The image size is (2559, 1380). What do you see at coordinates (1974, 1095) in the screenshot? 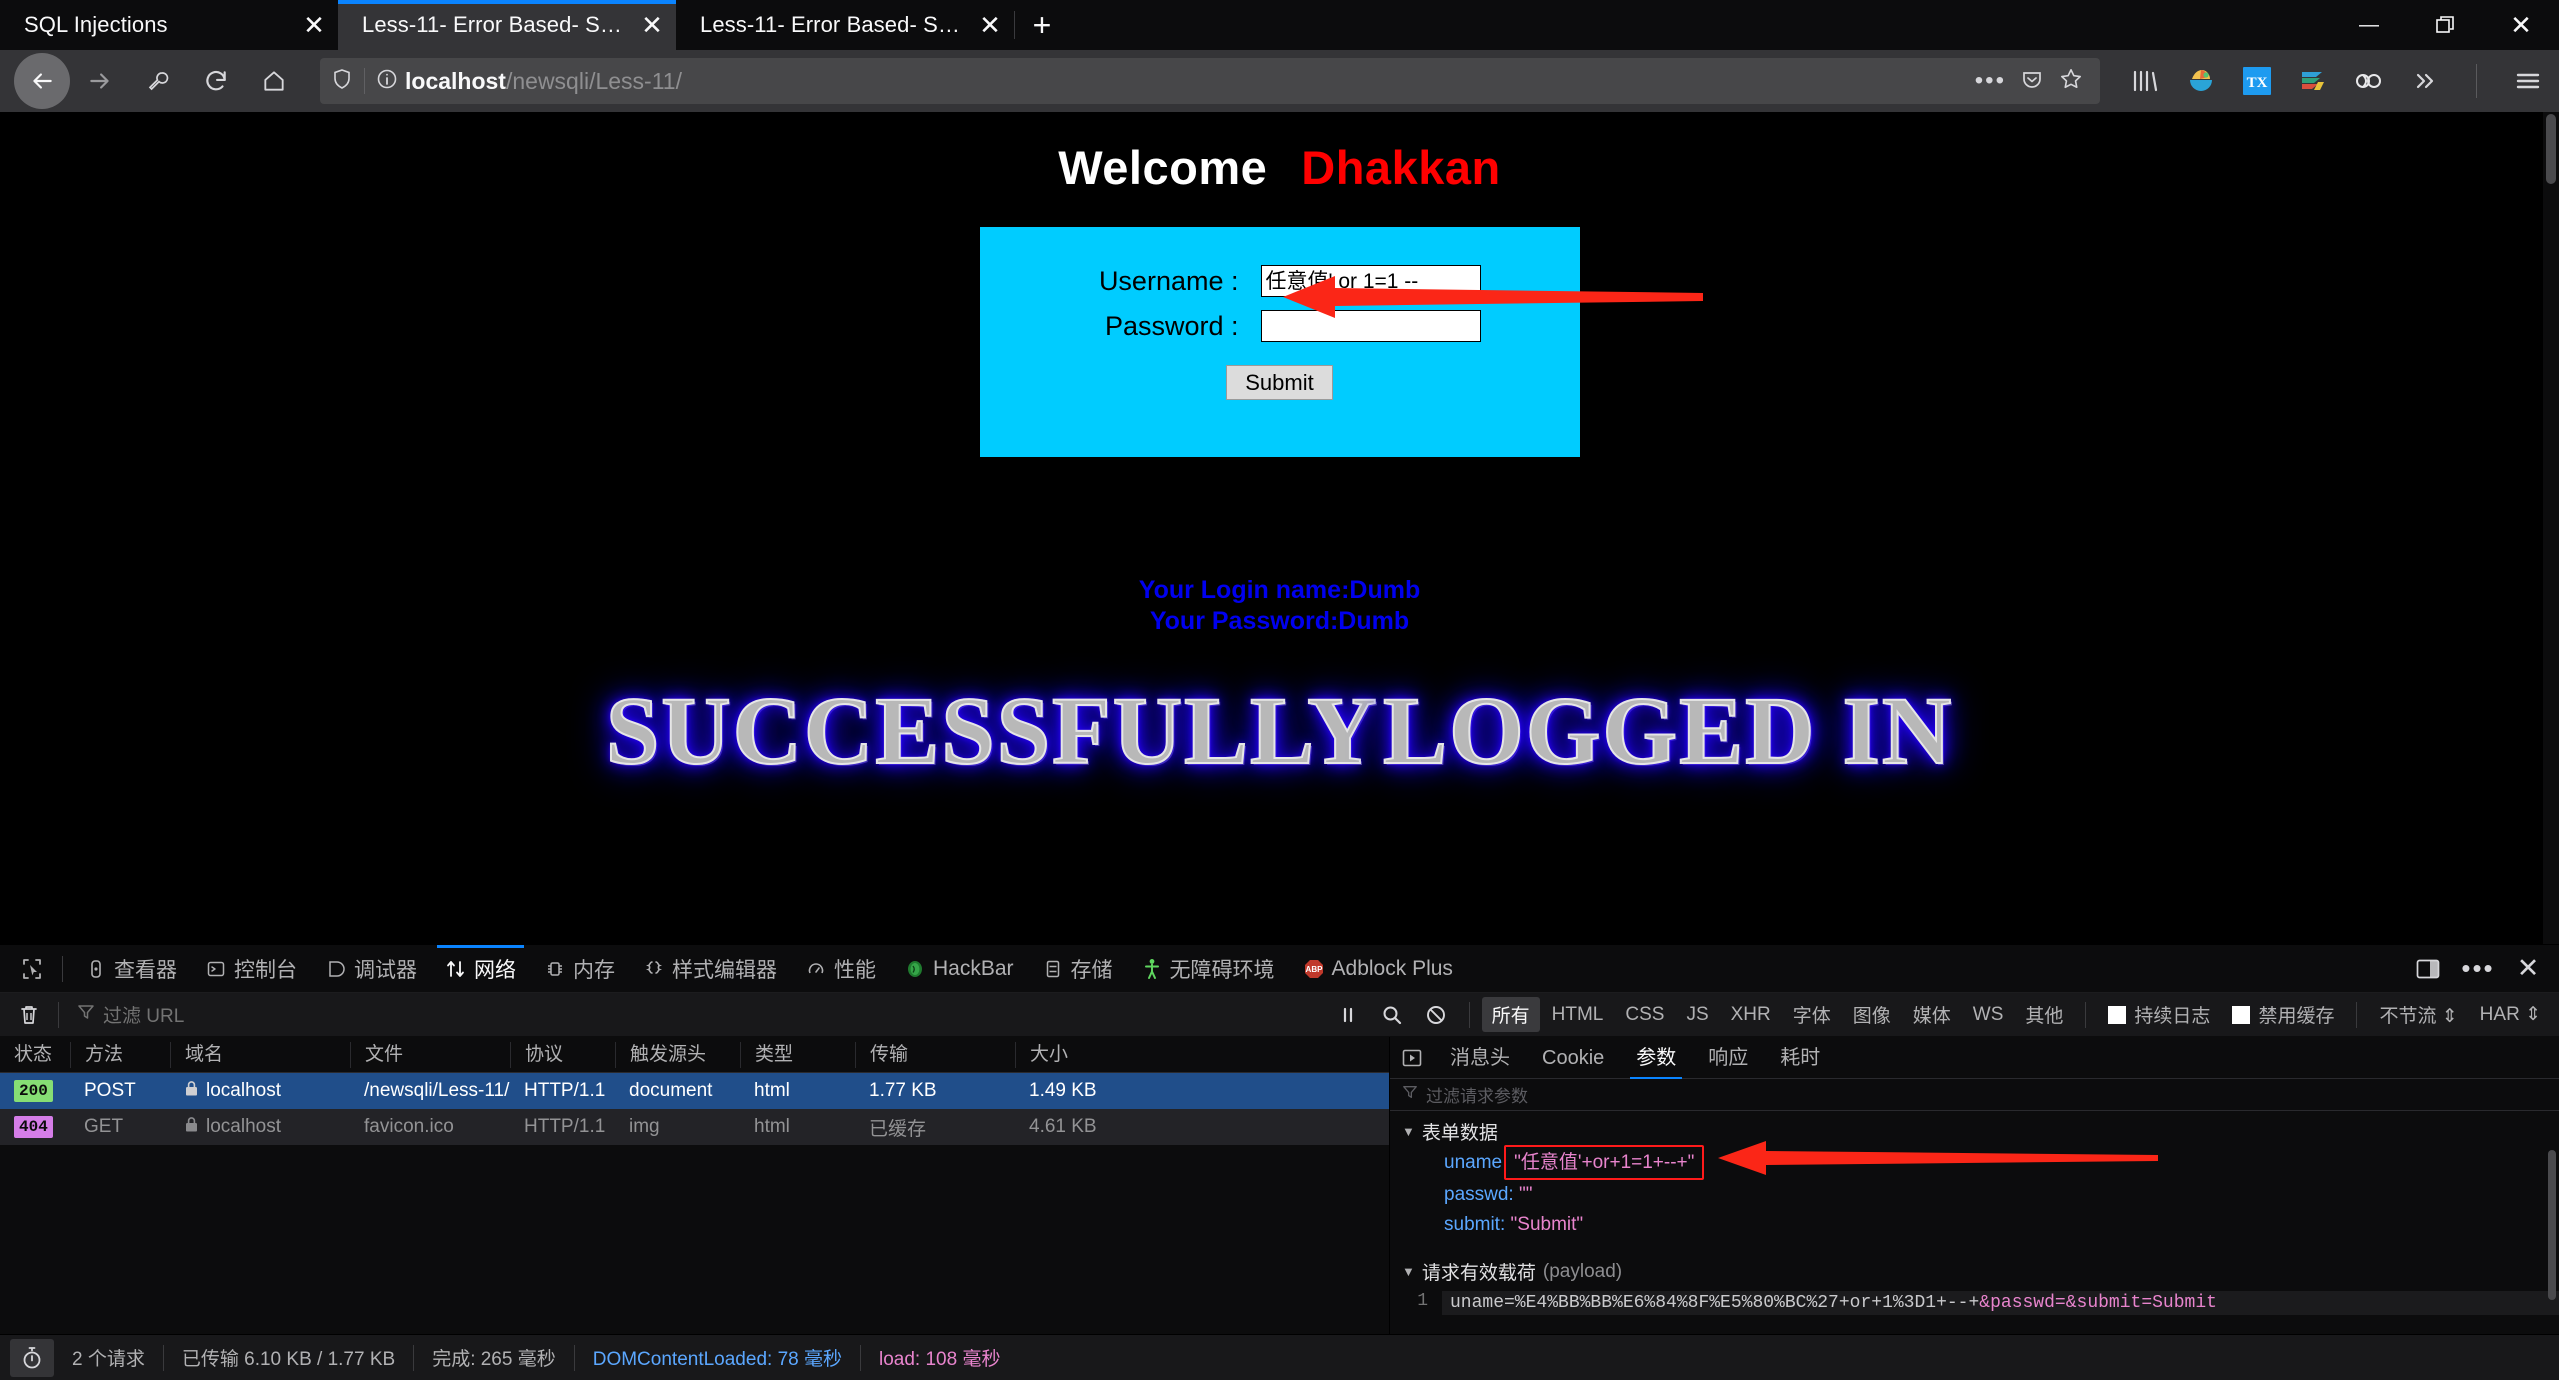
I see `params-filter-input: 过滤请求参数` at bounding box center [1974, 1095].